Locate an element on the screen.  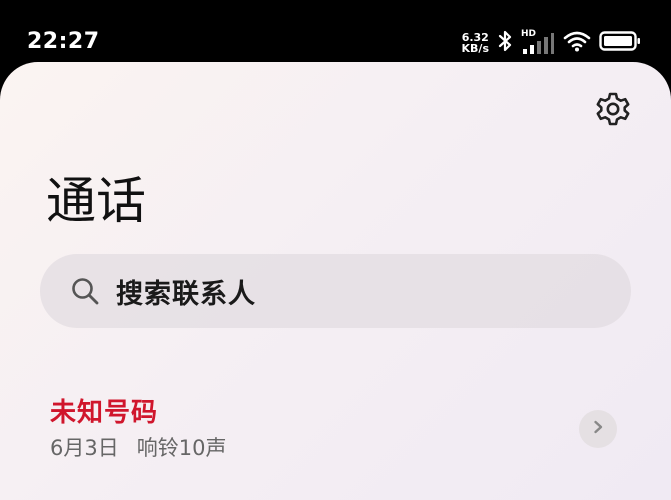
call-ring-info: 响铃10声 is located at coordinates (181, 448).